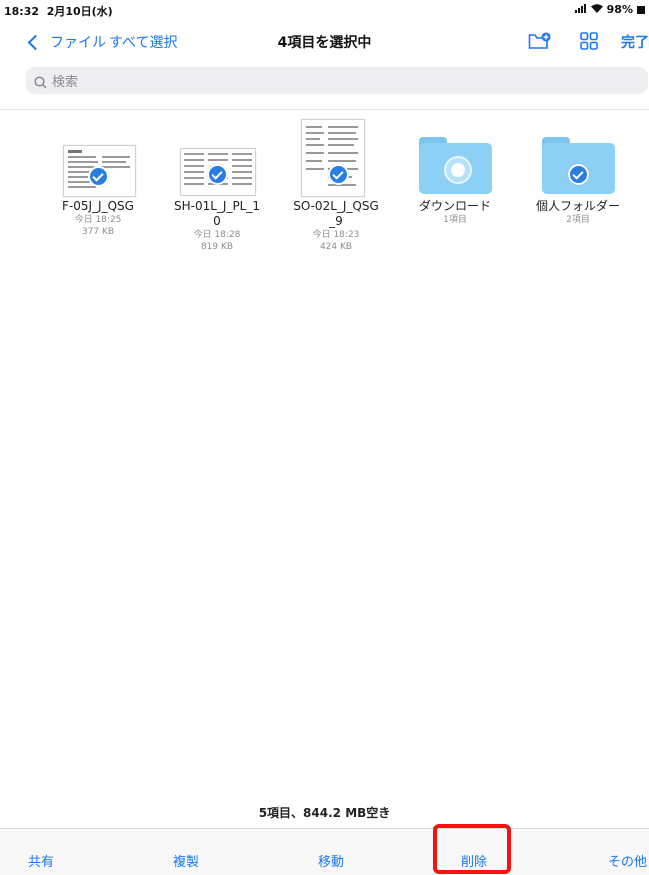  Describe the element at coordinates (641, 9) in the screenshot. I see `battery-icon` at that location.